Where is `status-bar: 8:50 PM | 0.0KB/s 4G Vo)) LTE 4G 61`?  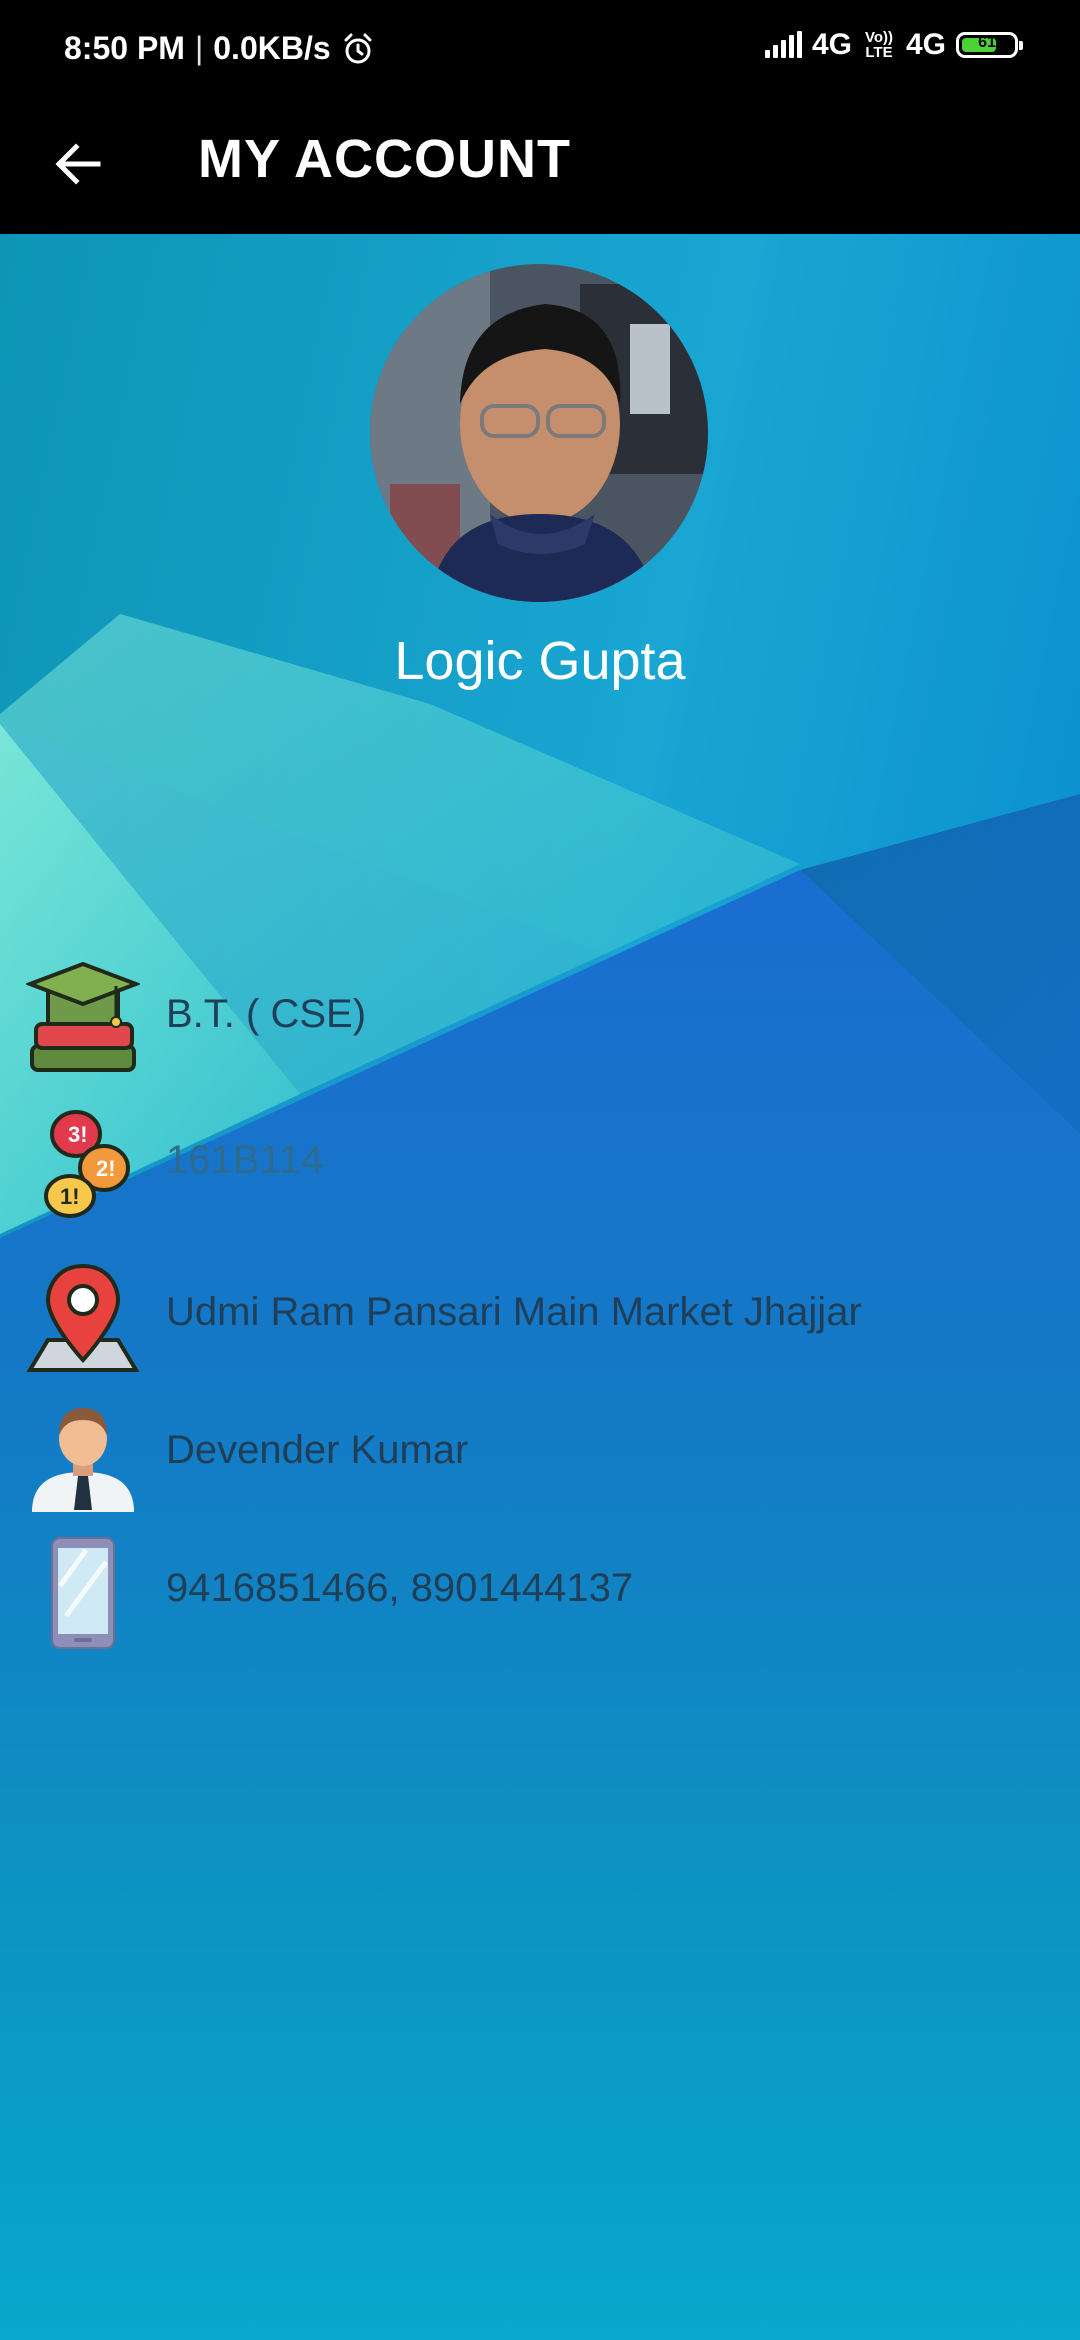 status-bar: 8:50 PM | 0.0KB/s 4G Vo)) LTE 4G 61 is located at coordinates (540, 50).